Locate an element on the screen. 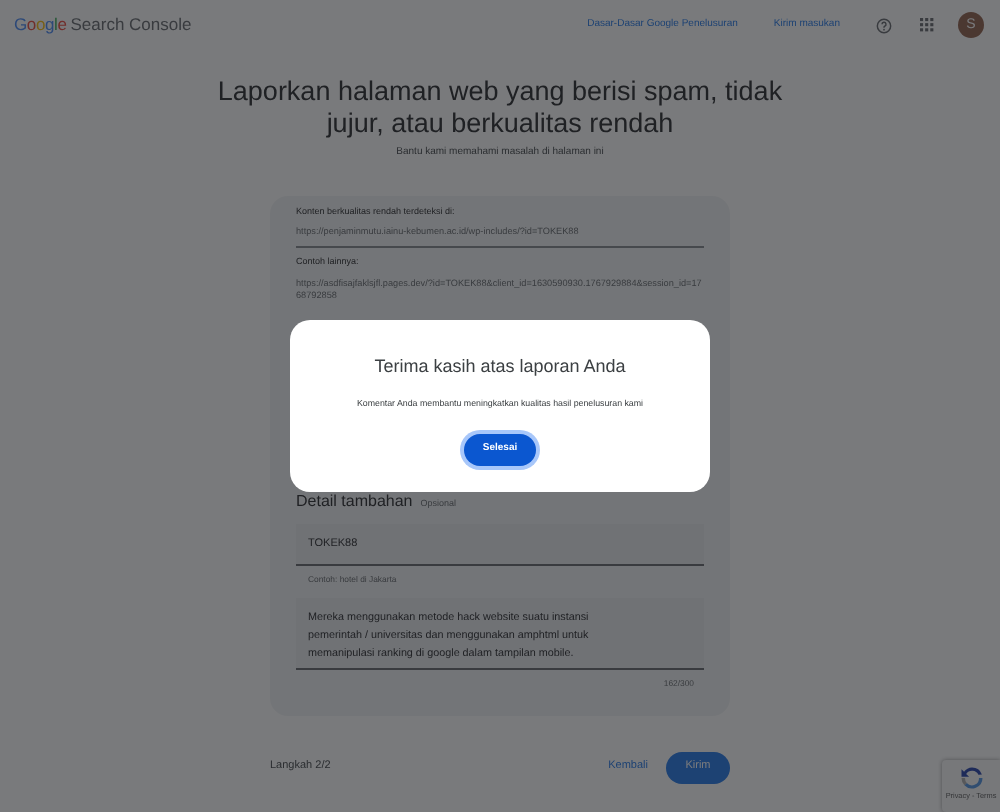 The image size is (1000, 812). help-icon is located at coordinates (884, 25).